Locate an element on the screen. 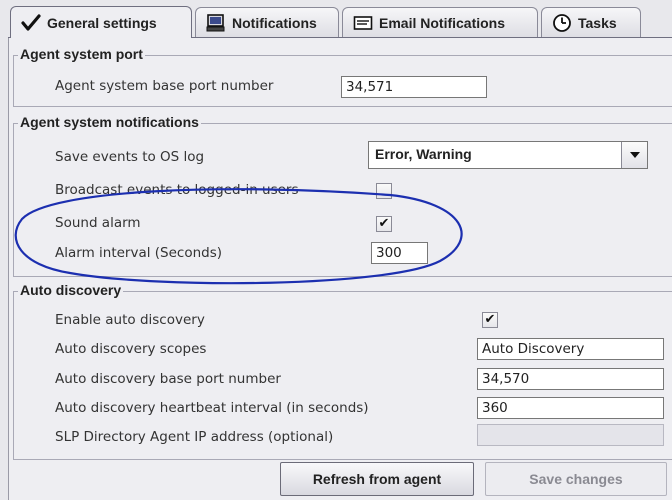 This screenshot has height=500, width=672. enable-auto-discovery-checkbox: ✔ is located at coordinates (490, 320).